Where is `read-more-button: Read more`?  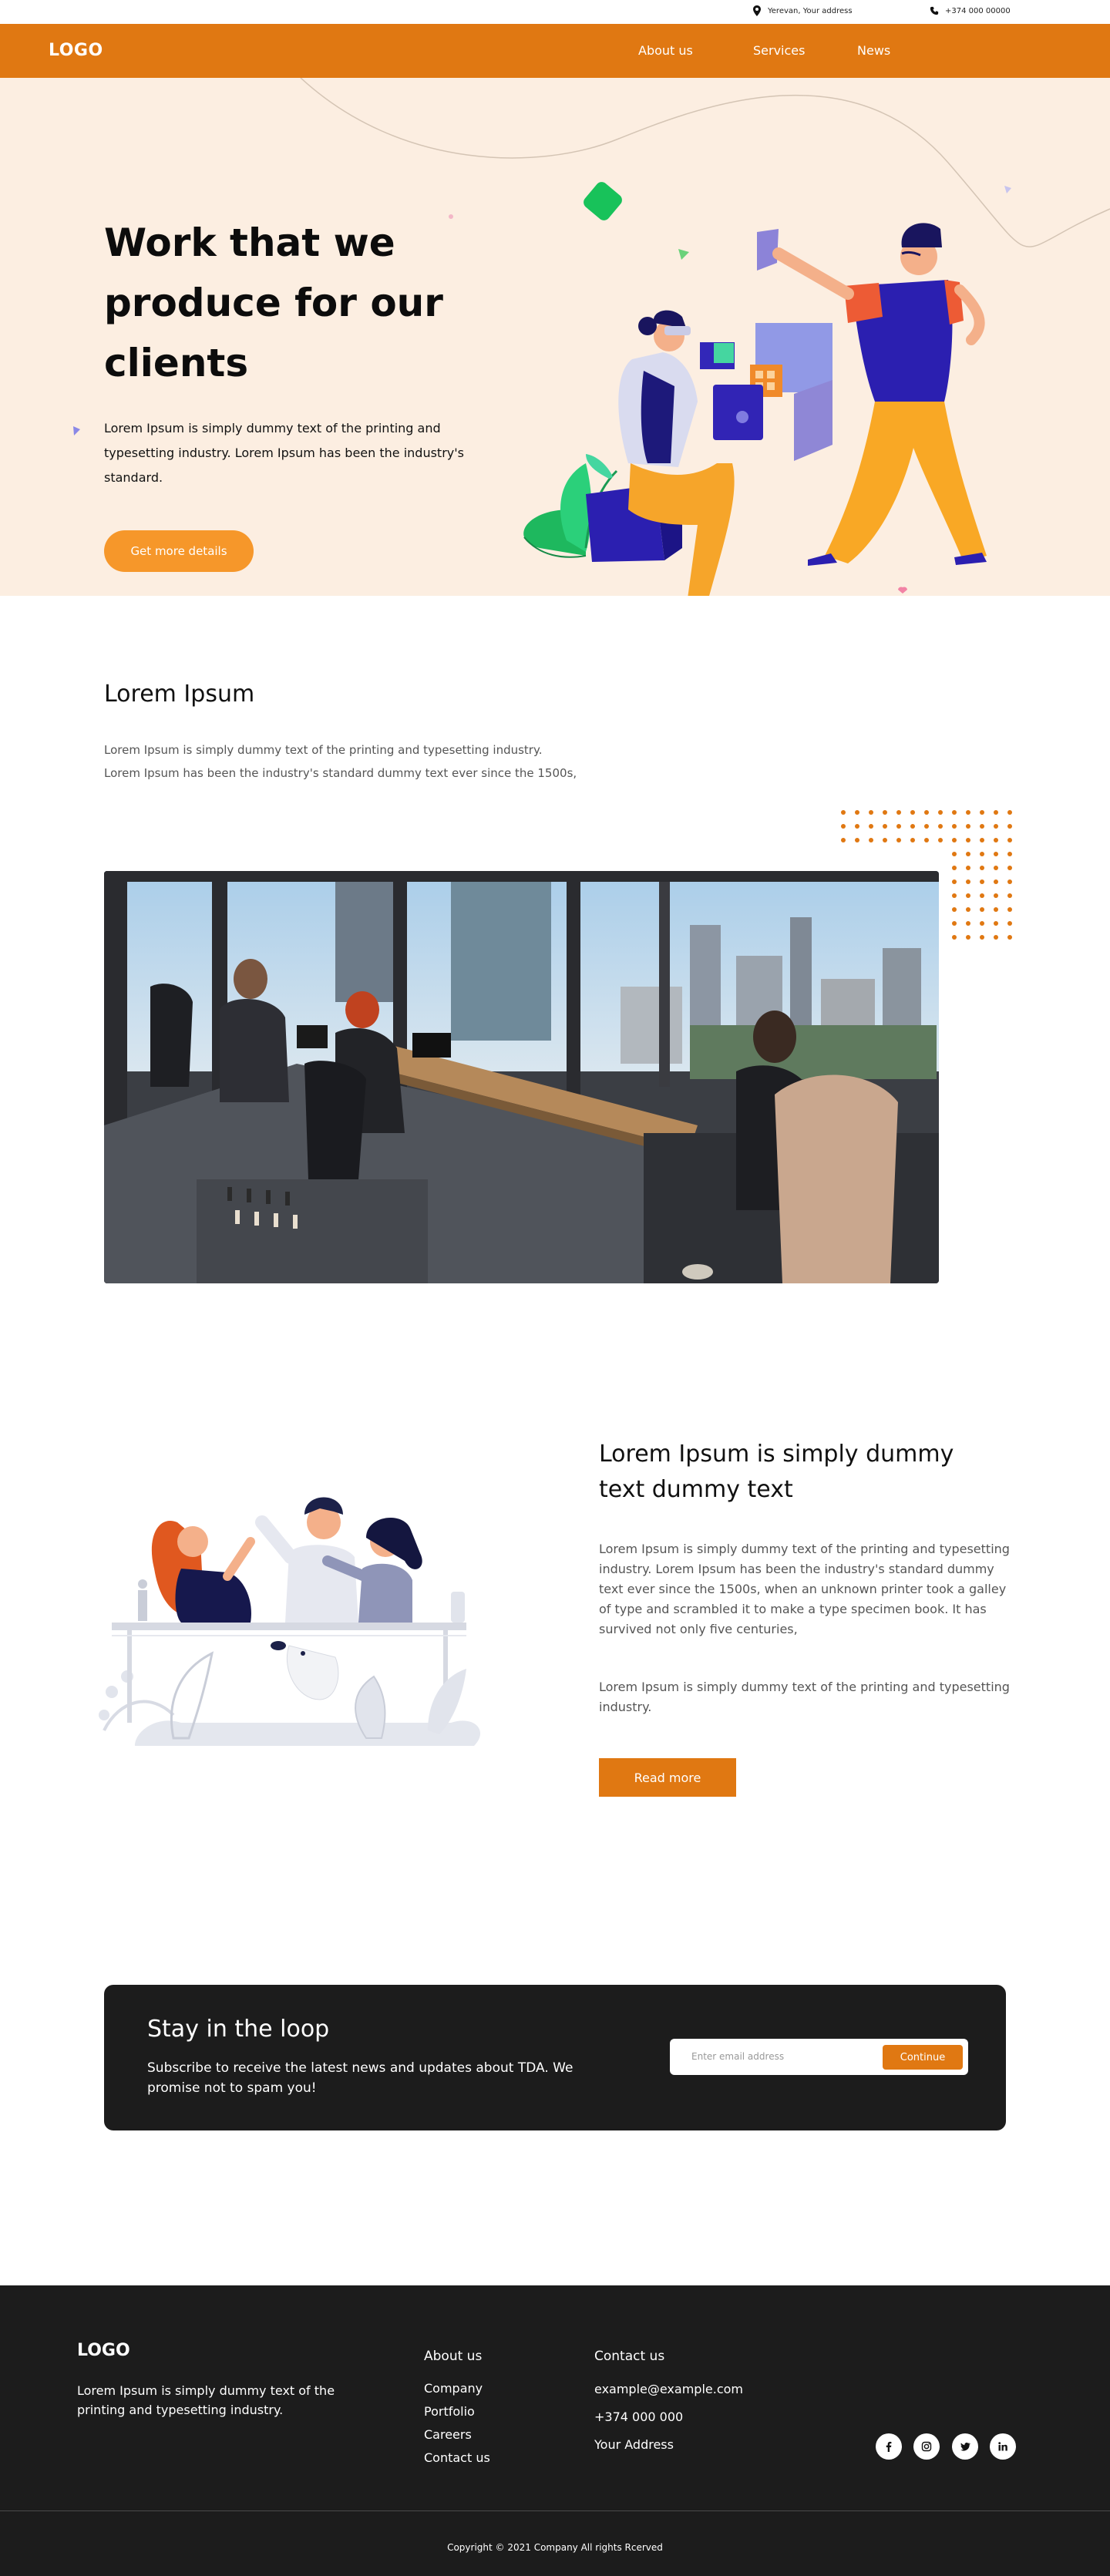
read-more-button: Read more is located at coordinates (668, 1777).